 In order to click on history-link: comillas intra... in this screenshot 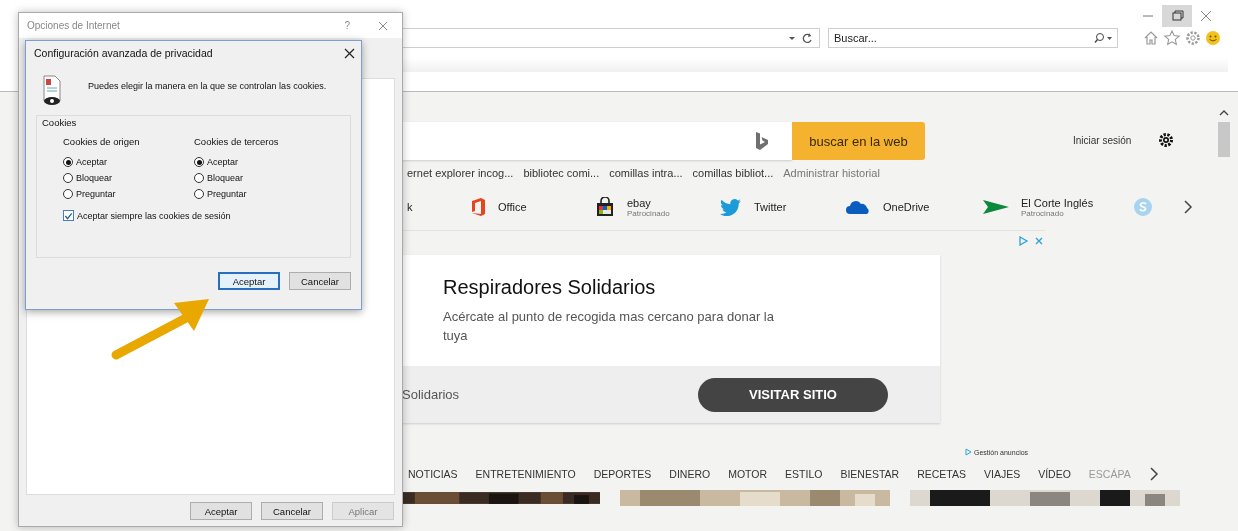, I will do `click(646, 173)`.